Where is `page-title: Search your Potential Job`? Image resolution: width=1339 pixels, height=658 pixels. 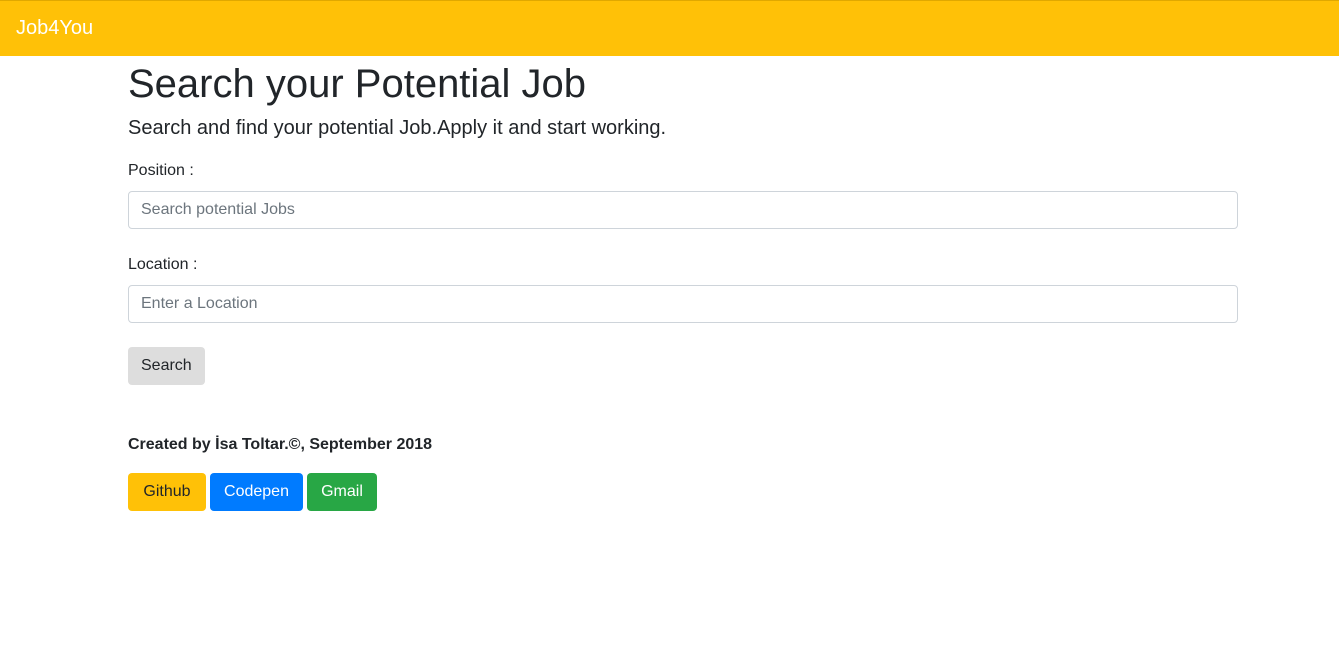
page-title: Search your Potential Job is located at coordinates (357, 84).